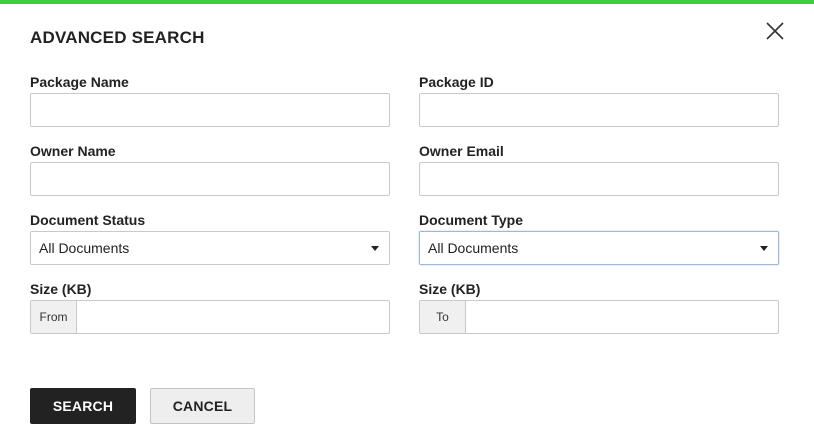  Describe the element at coordinates (61, 289) in the screenshot. I see `size-from-label: Size (KB)` at that location.